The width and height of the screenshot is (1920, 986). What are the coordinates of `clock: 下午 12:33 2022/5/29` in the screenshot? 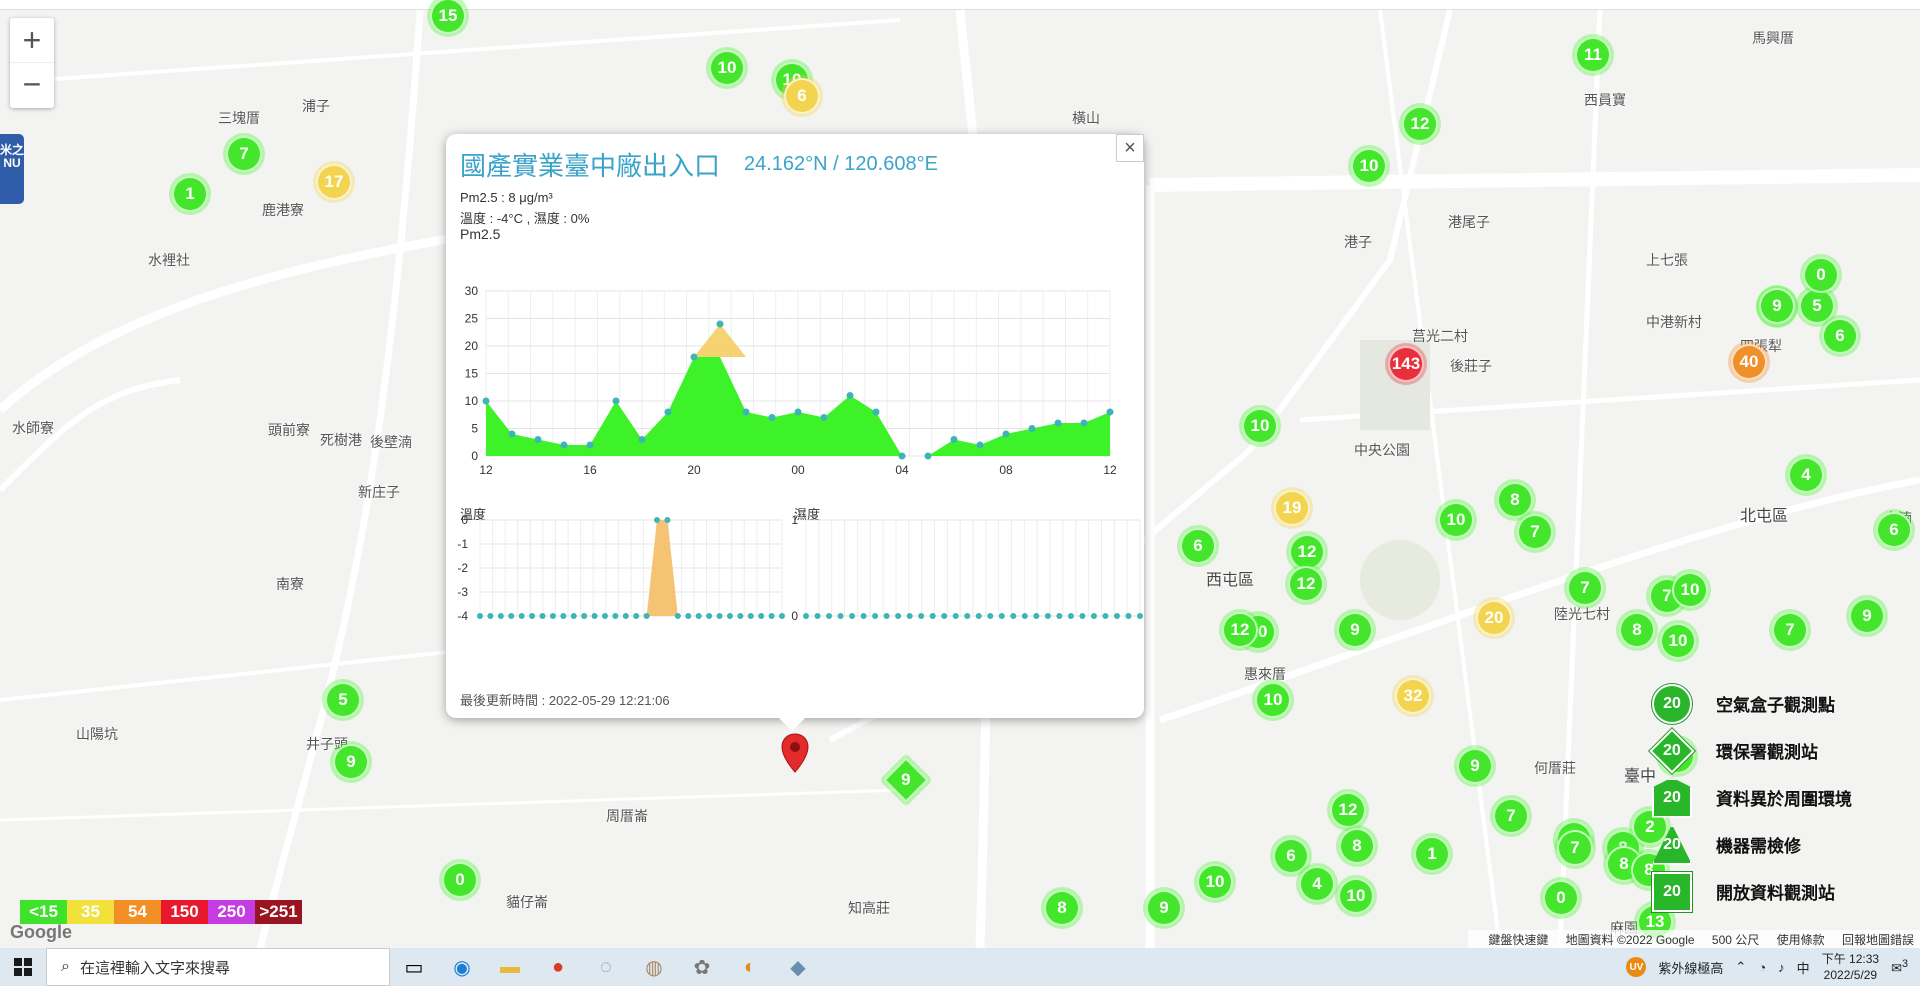 It's located at (1850, 967).